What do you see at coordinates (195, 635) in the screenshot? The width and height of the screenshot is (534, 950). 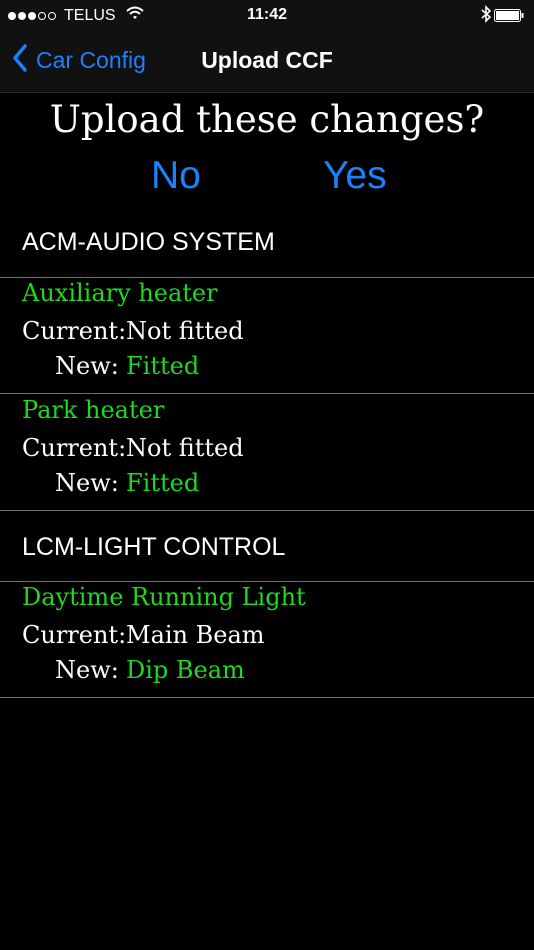 I see `current-value: Main Beam` at bounding box center [195, 635].